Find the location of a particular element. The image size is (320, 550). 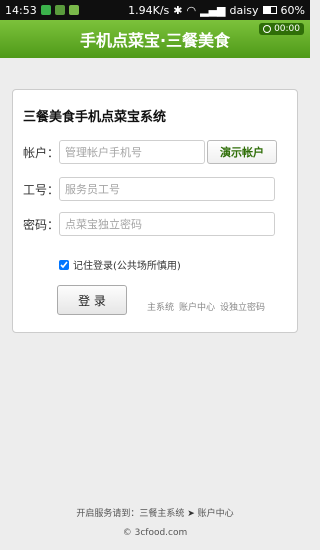

remember-login: 记住登录(公共场所慎用) is located at coordinates (120, 264).